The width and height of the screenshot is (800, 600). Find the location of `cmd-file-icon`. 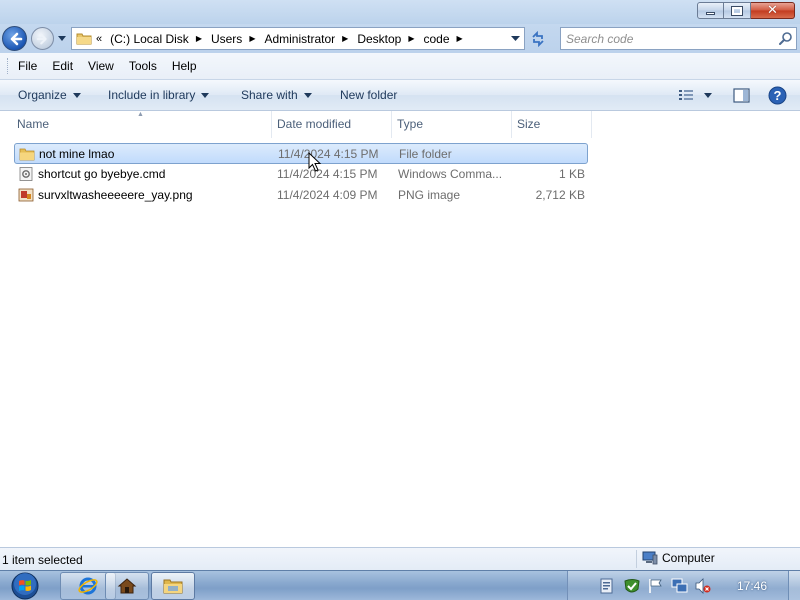

cmd-file-icon is located at coordinates (26, 174).